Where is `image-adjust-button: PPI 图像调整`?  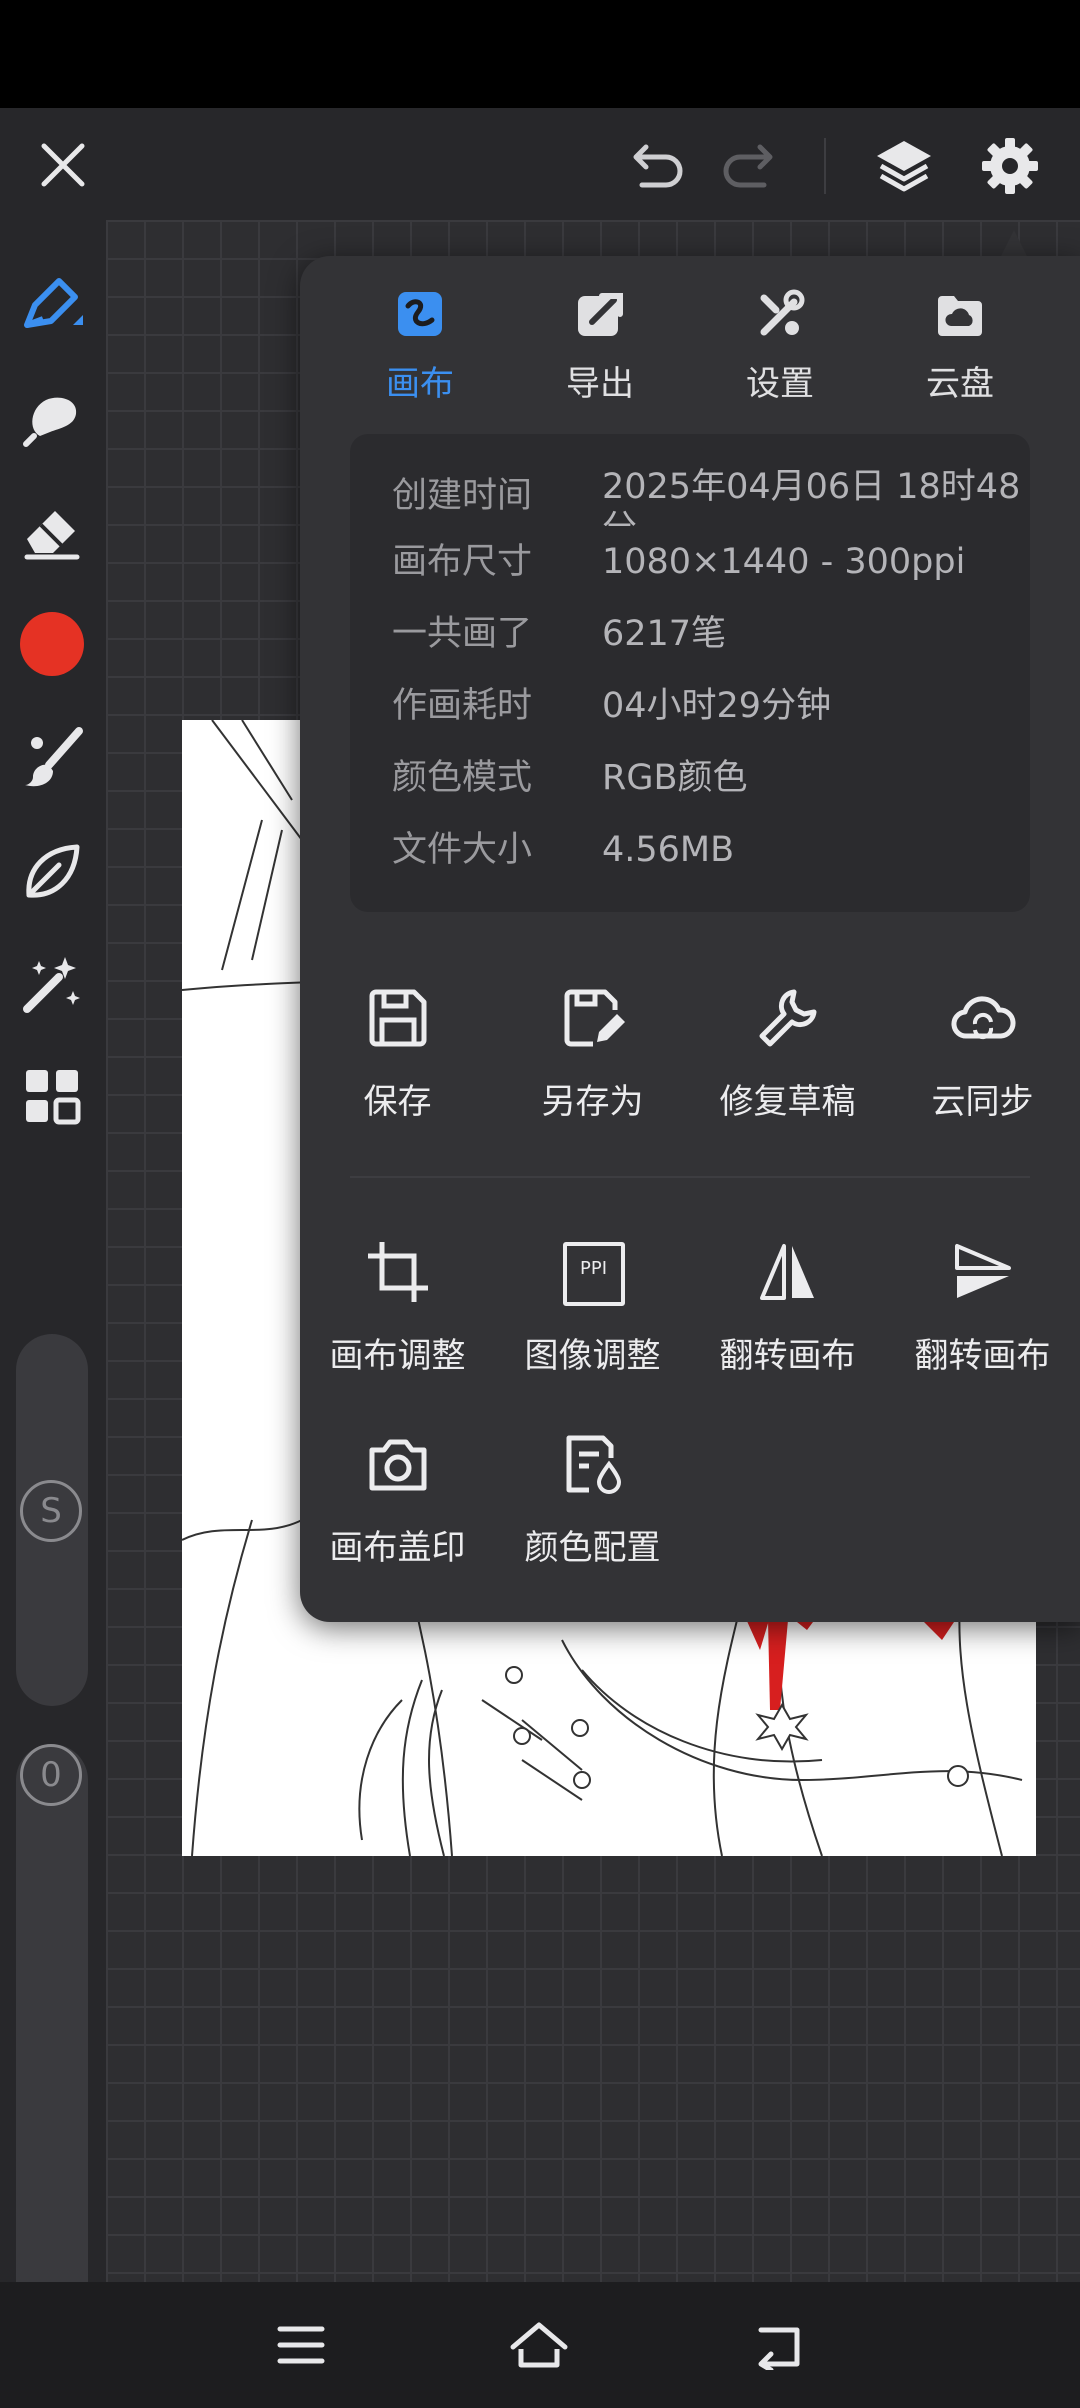
image-adjust-button: PPI 图像调整 is located at coordinates (592, 1307).